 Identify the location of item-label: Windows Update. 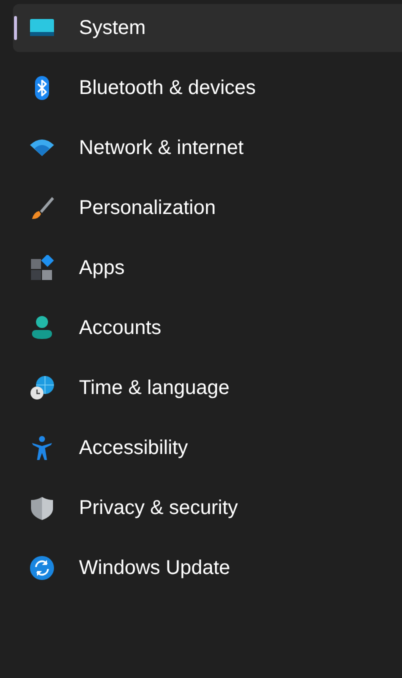
(154, 568).